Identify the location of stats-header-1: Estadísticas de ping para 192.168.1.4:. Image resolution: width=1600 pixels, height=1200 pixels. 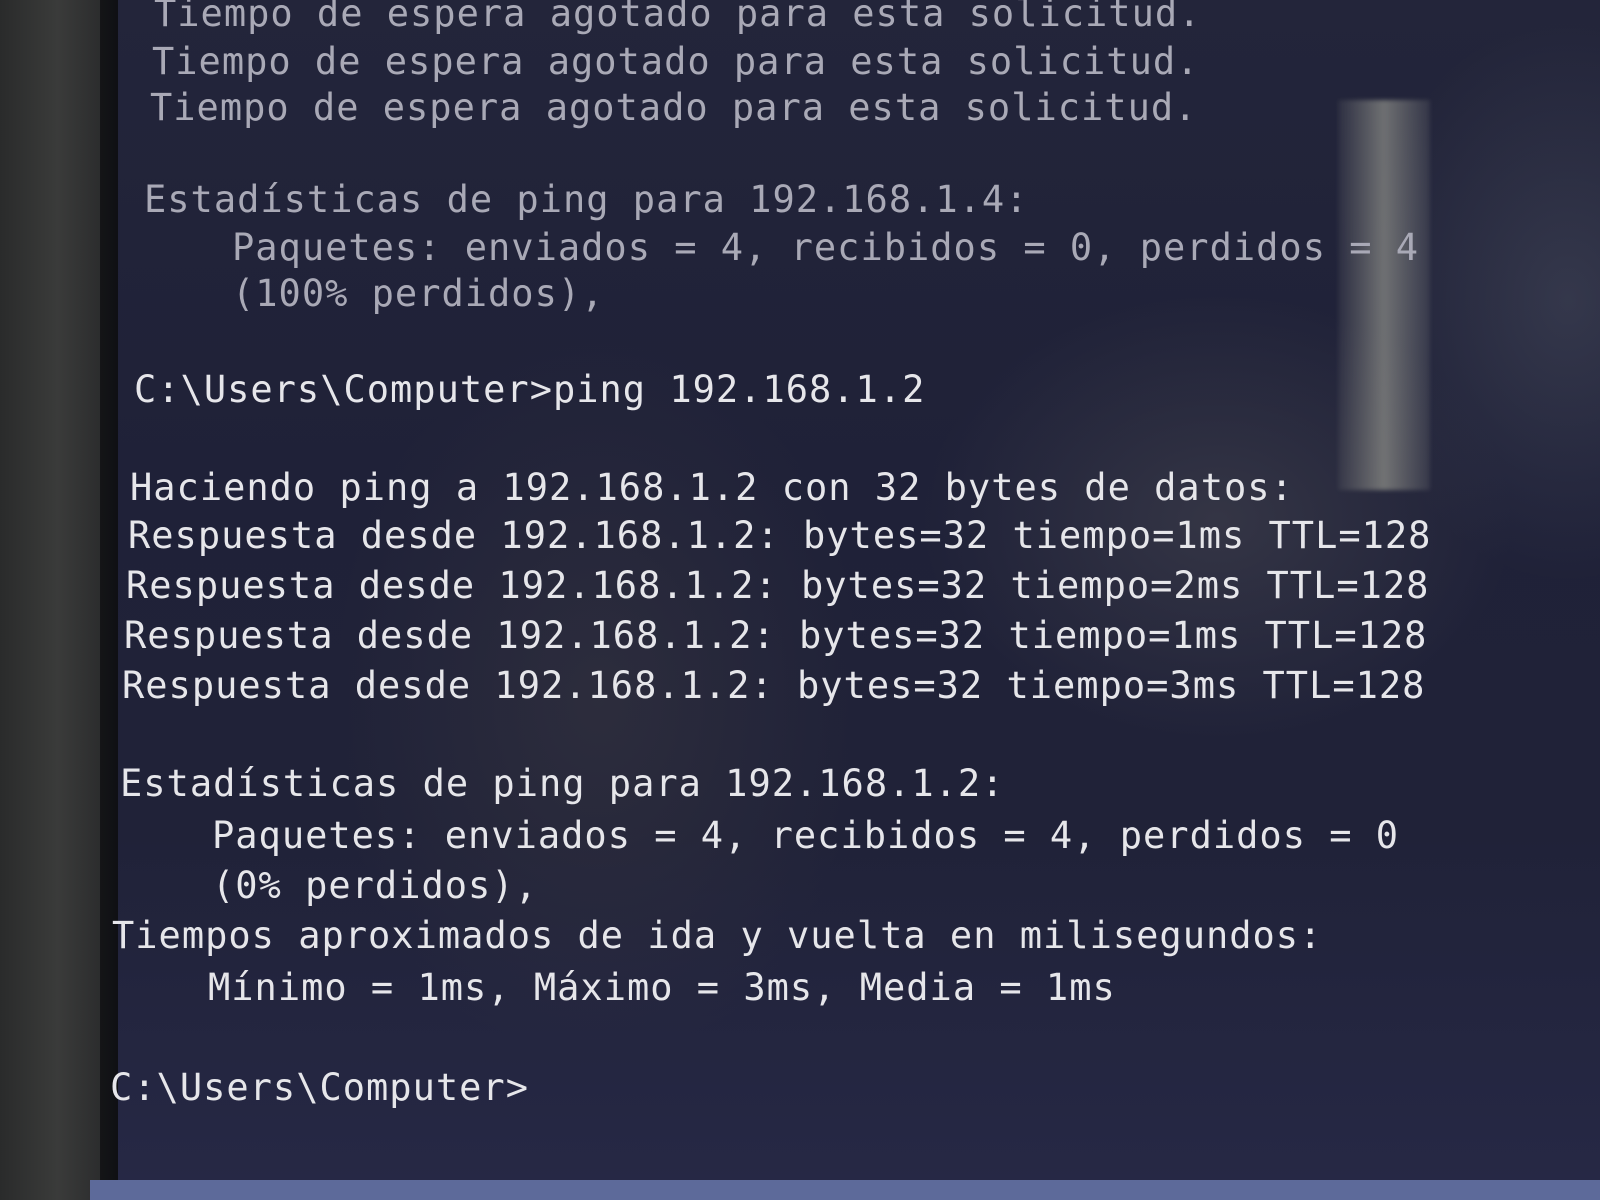
(586, 199).